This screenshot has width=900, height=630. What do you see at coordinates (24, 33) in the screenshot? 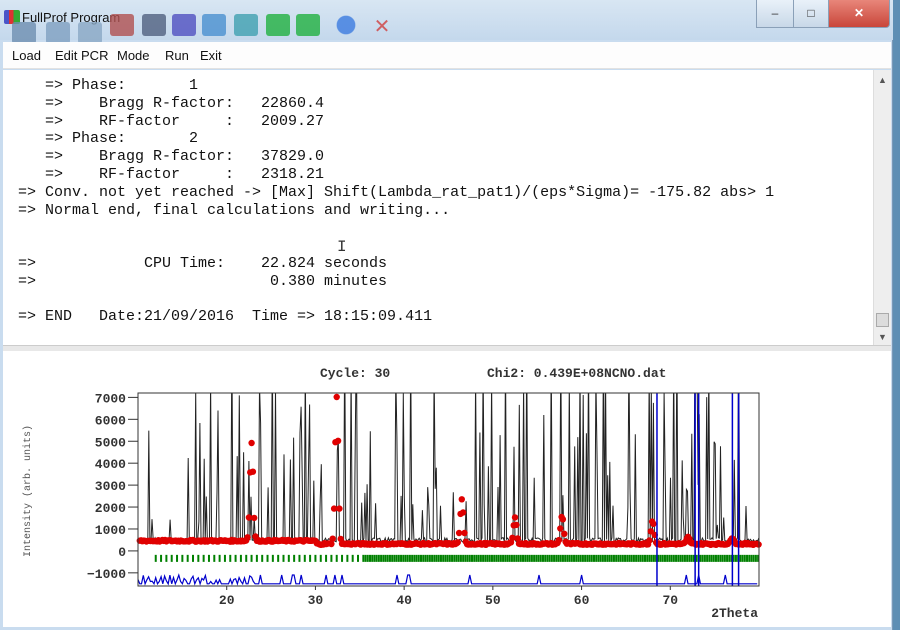
I see `plot-icon` at bounding box center [24, 33].